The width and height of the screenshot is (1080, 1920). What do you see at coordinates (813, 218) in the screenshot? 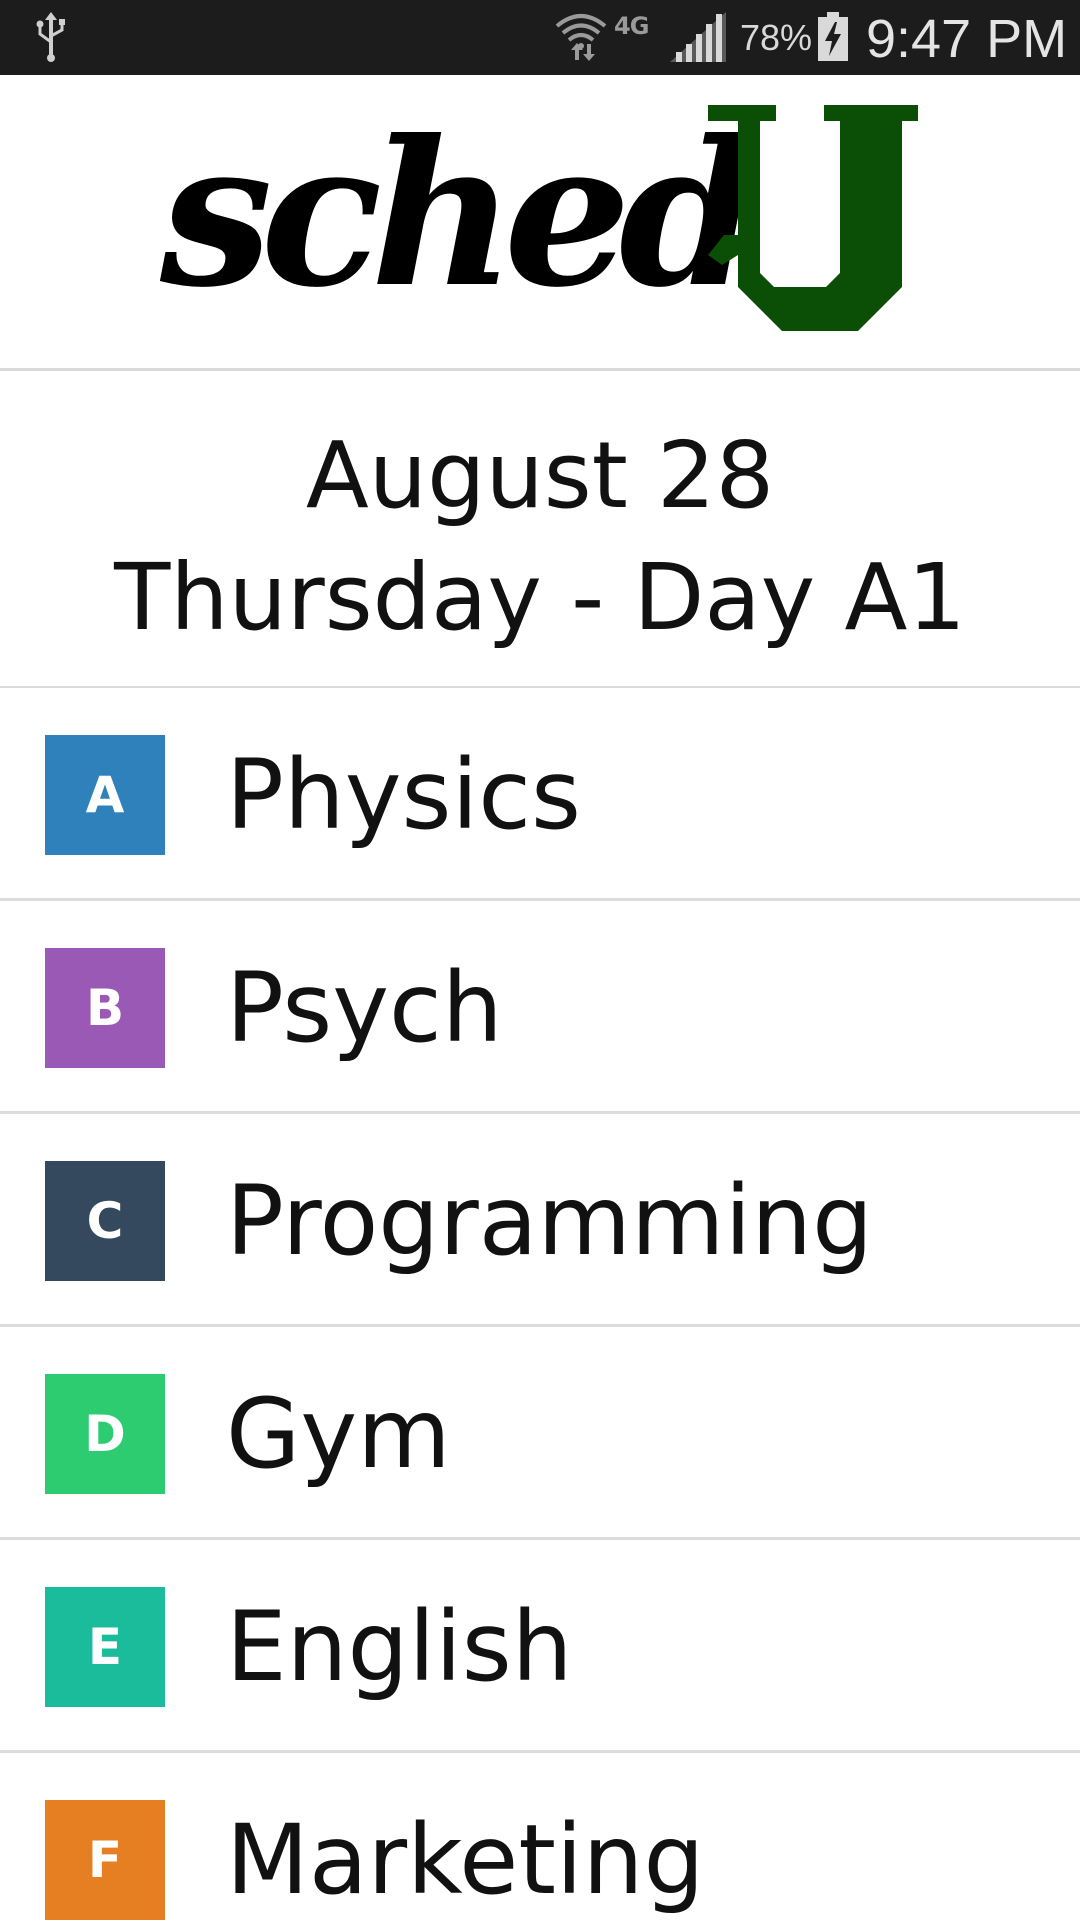
I see `logo-letter-u: U` at bounding box center [813, 218].